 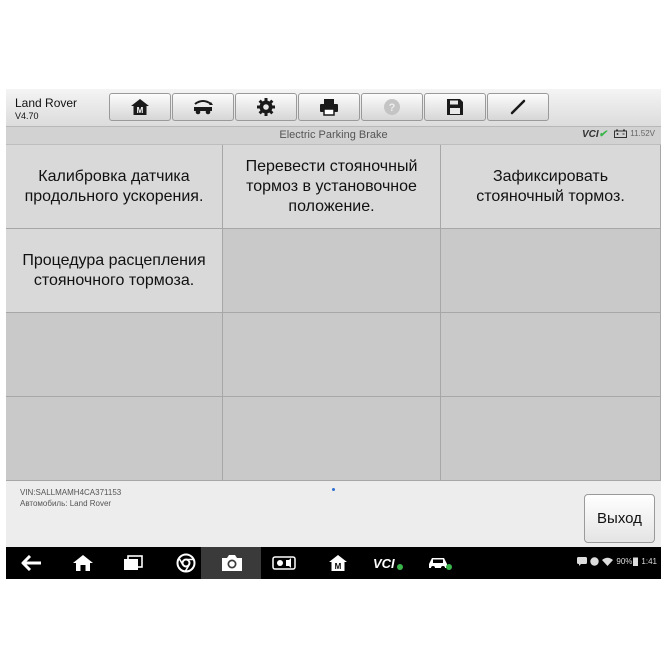 I want to click on vin-text: VIN:SALLMAMH4CA371153, so click(x=71, y=492).